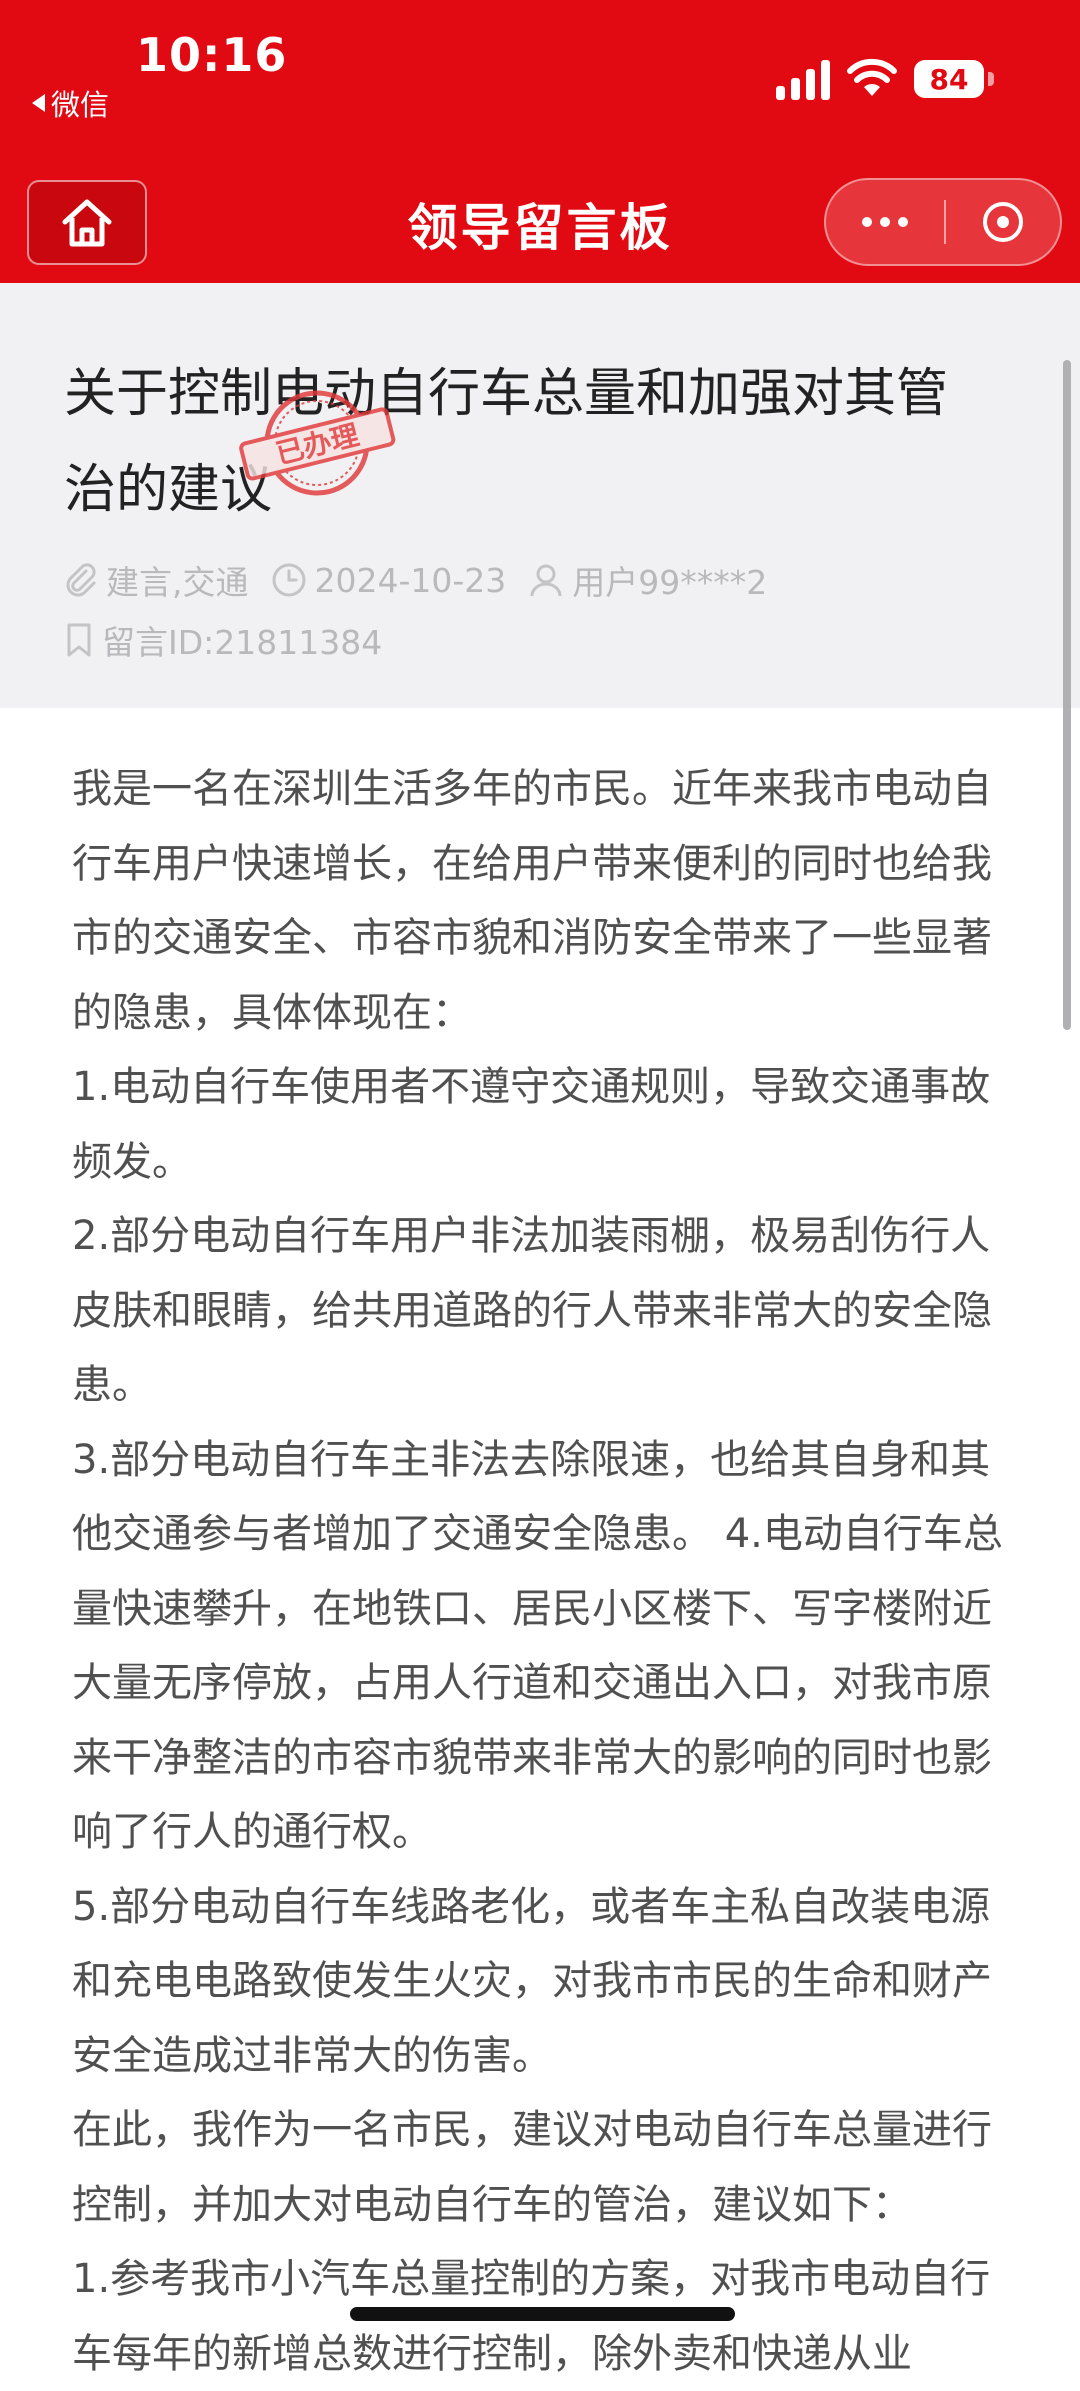 This screenshot has height=2391, width=1080. What do you see at coordinates (410, 580) in the screenshot?
I see `meta-date-label: 2024-10-23` at bounding box center [410, 580].